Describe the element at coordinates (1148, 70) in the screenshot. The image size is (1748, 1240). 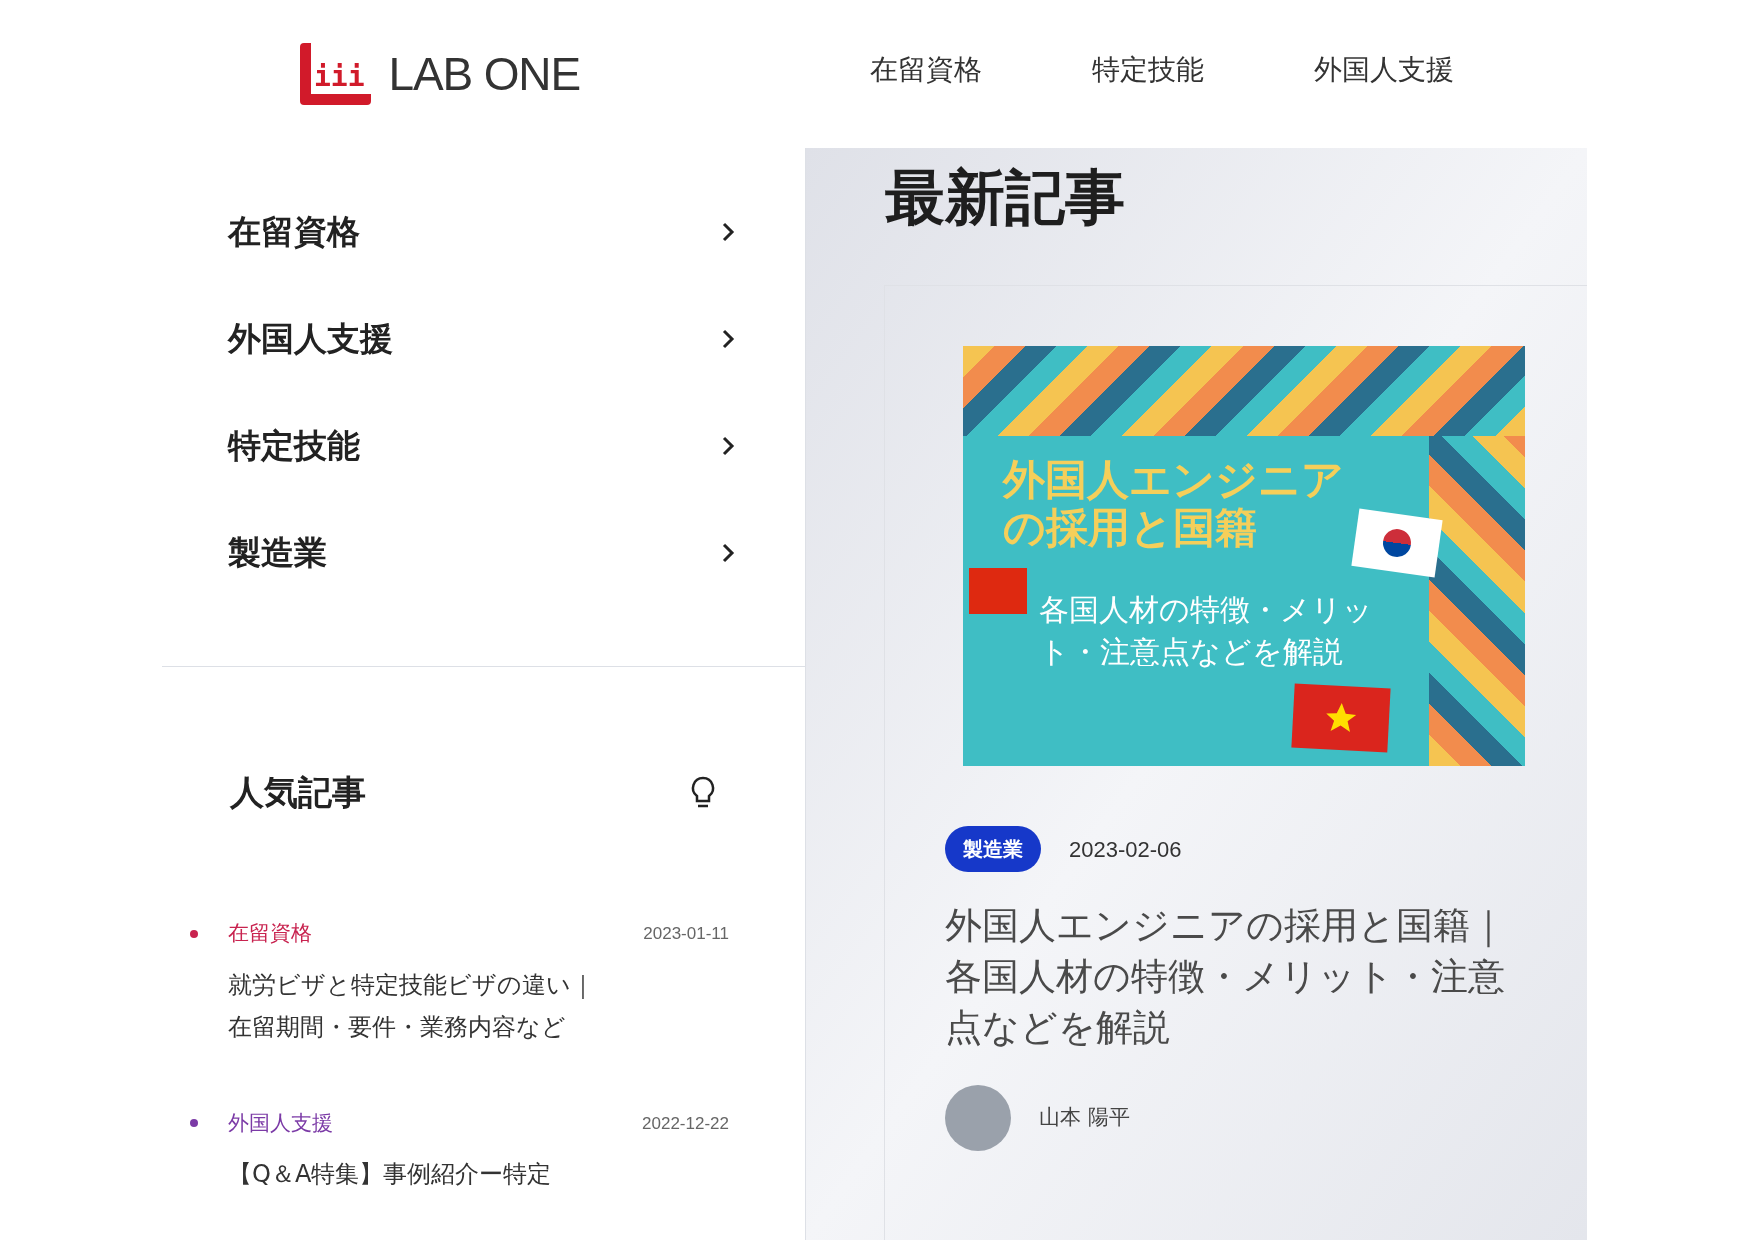
I see `nav-link: 特定技能` at that location.